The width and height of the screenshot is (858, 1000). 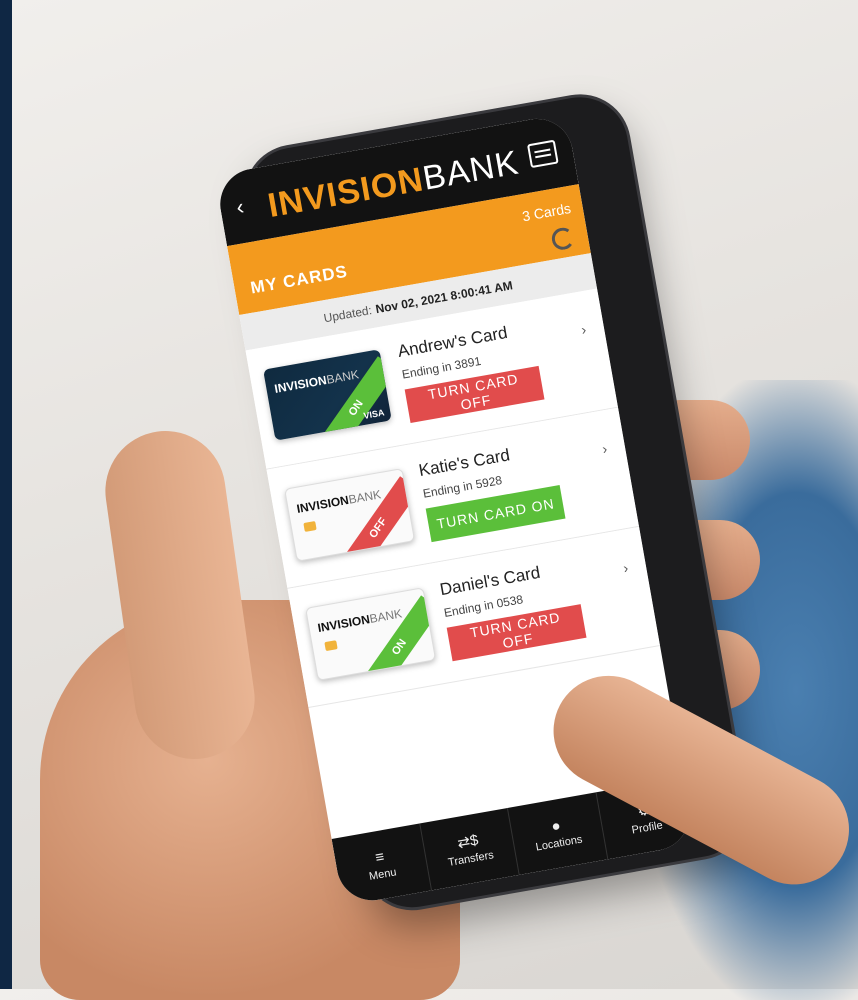 What do you see at coordinates (468, 841) in the screenshot?
I see `transfer-icon: ⇄$` at bounding box center [468, 841].